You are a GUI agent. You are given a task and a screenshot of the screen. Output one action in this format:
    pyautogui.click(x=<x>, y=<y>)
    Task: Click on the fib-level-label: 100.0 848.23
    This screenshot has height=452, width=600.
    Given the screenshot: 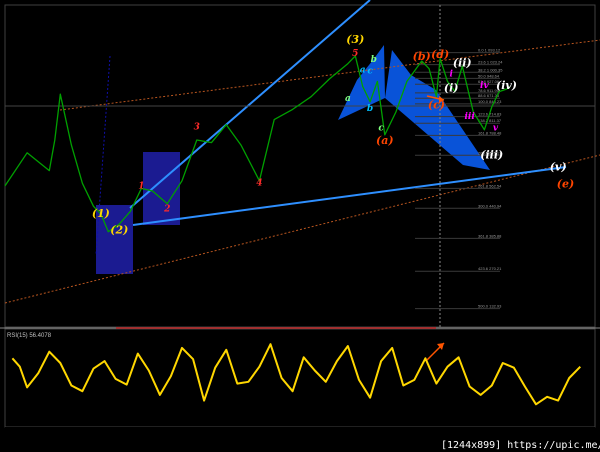 What is the action you would take?
    pyautogui.click(x=490, y=101)
    